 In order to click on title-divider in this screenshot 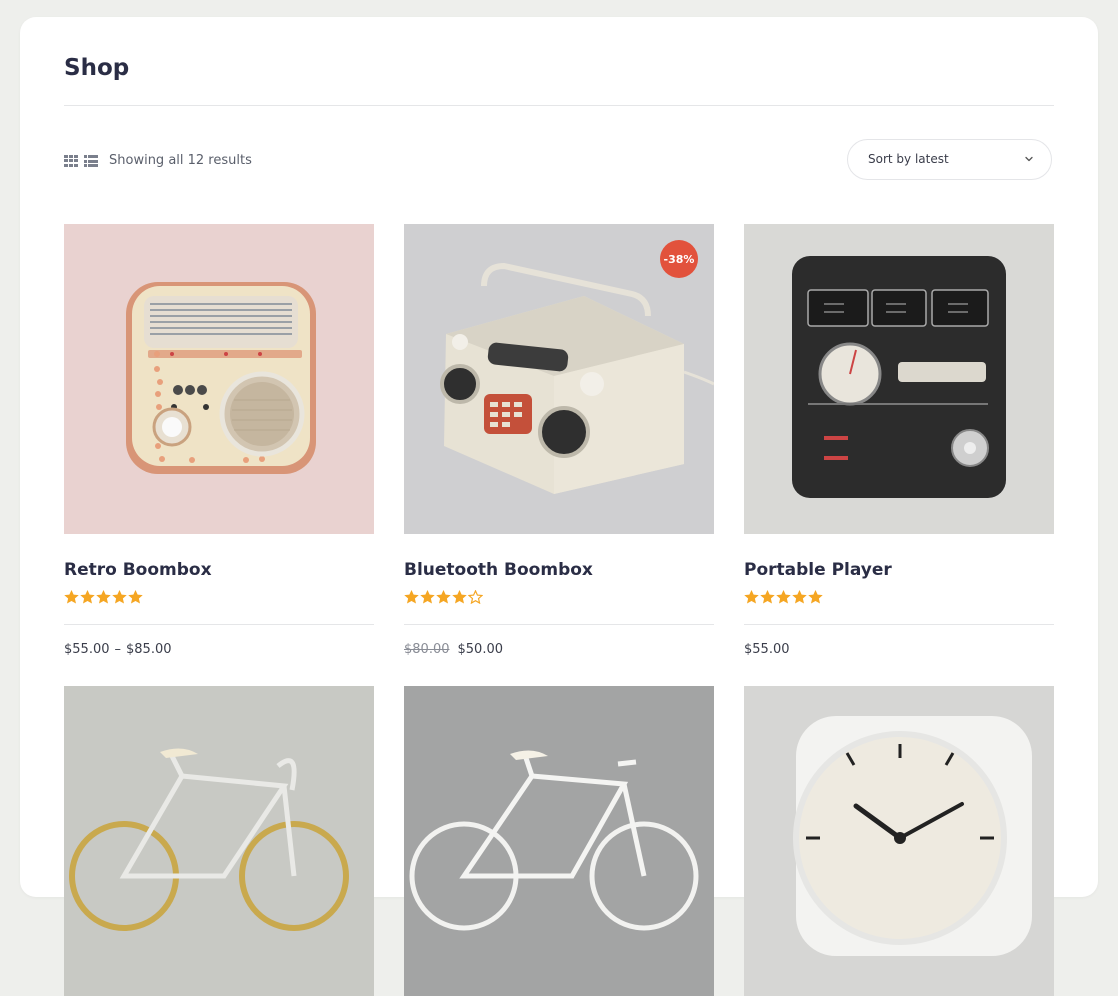, I will do `click(559, 105)`.